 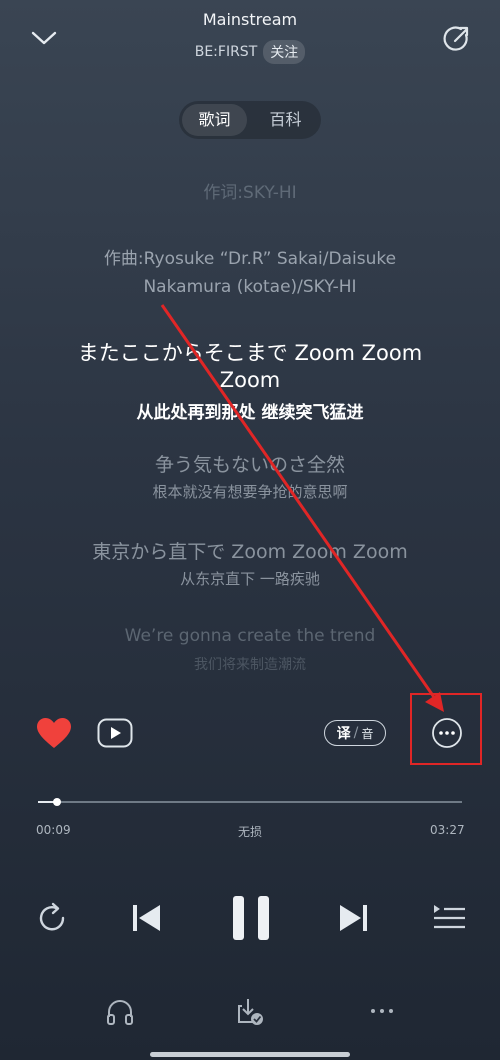 What do you see at coordinates (284, 52) in the screenshot?
I see `follow-button: 关注` at bounding box center [284, 52].